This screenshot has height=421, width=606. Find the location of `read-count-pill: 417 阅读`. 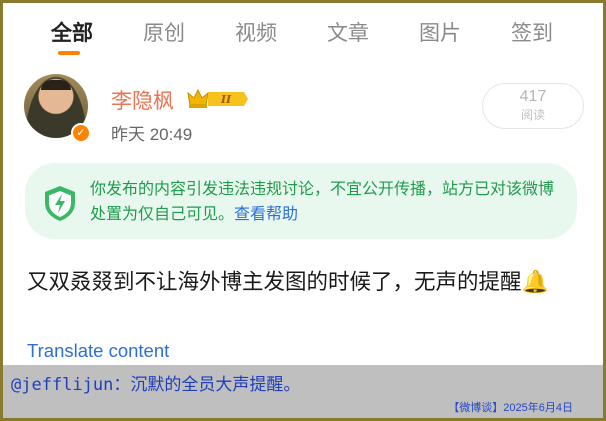

read-count-pill: 417 阅读 is located at coordinates (533, 106).